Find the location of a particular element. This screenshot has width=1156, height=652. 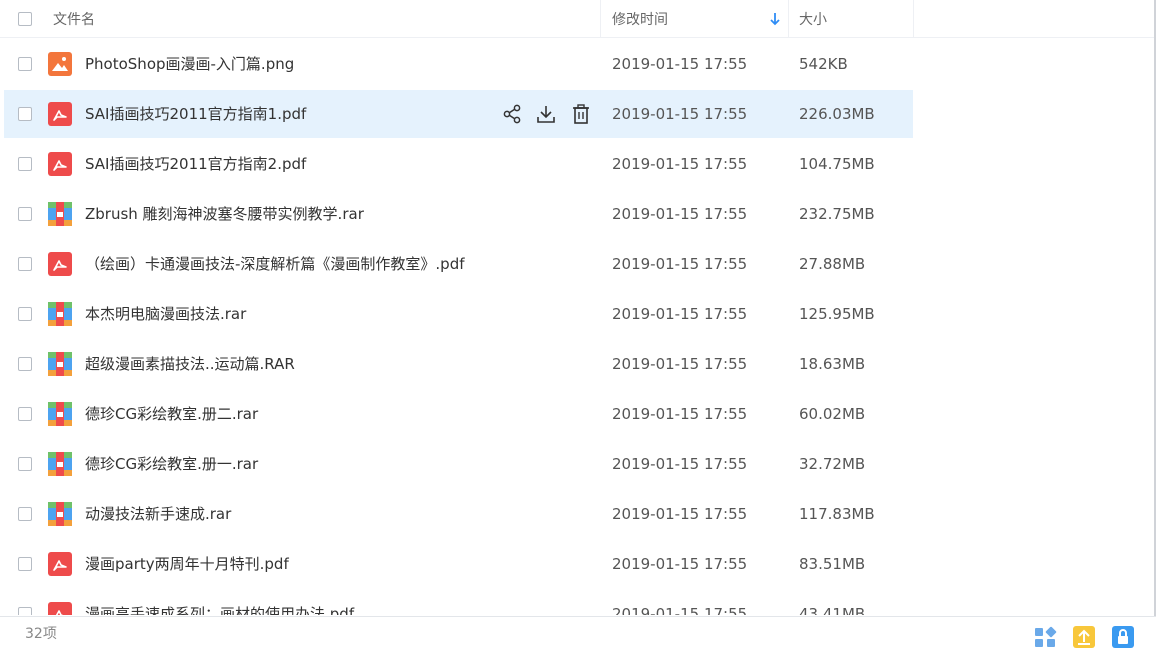

download-icon is located at coordinates (546, 114).